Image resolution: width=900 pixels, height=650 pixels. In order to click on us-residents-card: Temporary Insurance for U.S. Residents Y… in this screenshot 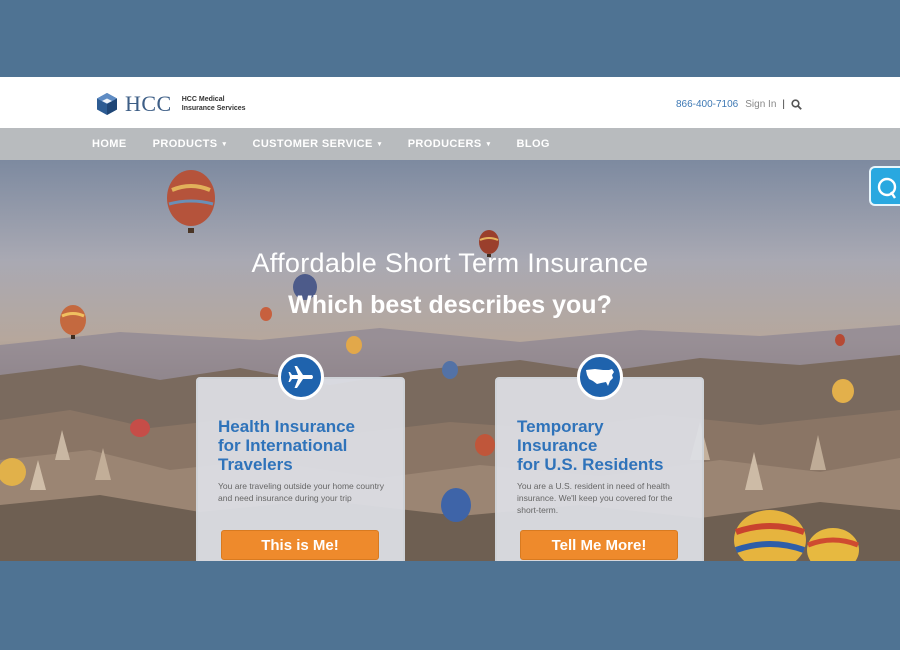, I will do `click(599, 457)`.